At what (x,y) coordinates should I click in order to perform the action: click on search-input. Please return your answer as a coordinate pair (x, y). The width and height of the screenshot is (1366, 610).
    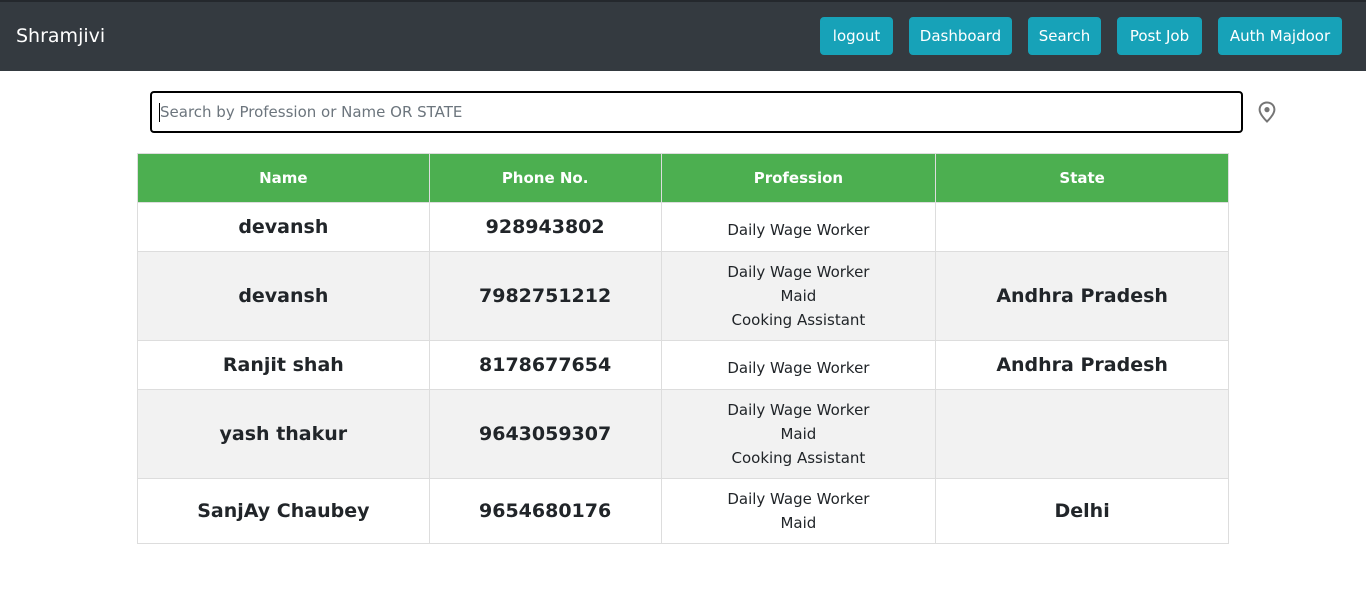
    Looking at the image, I should click on (696, 112).